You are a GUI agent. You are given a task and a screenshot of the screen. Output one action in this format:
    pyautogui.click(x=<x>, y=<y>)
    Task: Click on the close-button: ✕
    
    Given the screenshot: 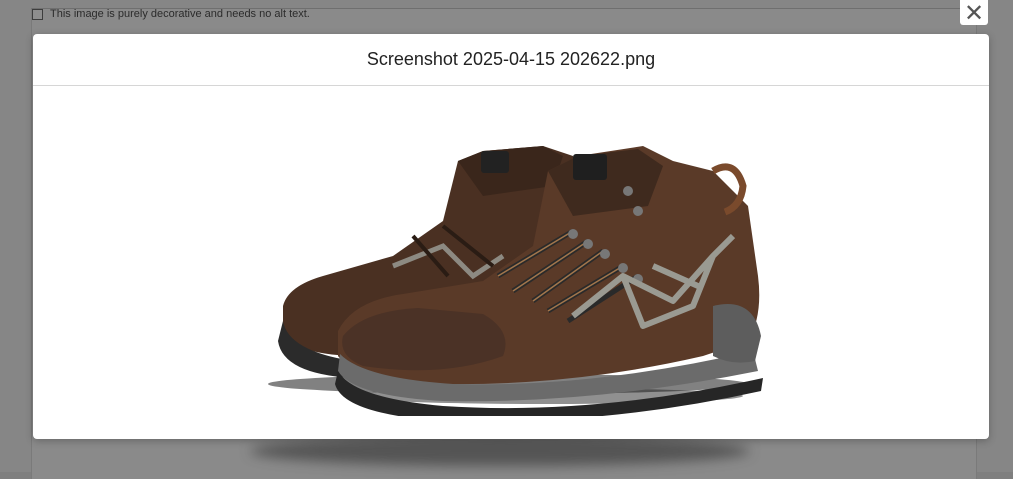 What is the action you would take?
    pyautogui.click(x=974, y=12)
    